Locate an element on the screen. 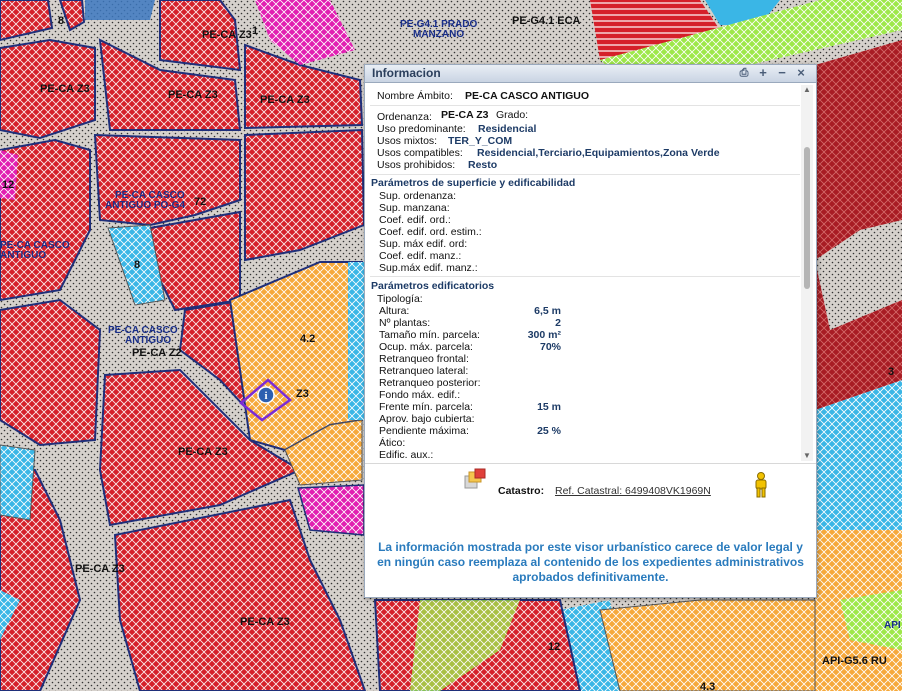 This screenshot has width=902, height=691. ambito-label: Nombre Ámbito: is located at coordinates (415, 96).